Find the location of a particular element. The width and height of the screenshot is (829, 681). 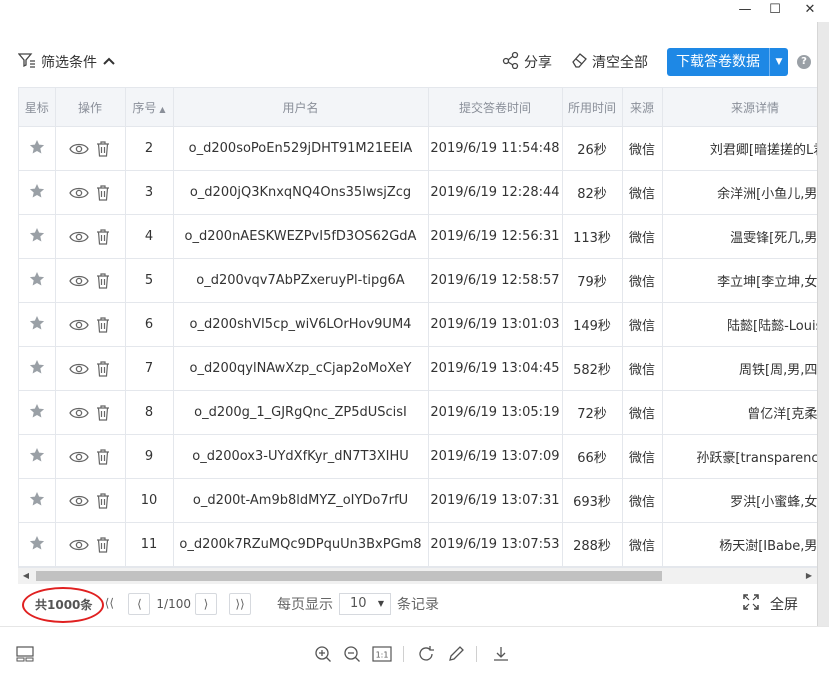

user-cell: o_d200shVI5cp_wiV6LOrHov9UM4 is located at coordinates (301, 324).